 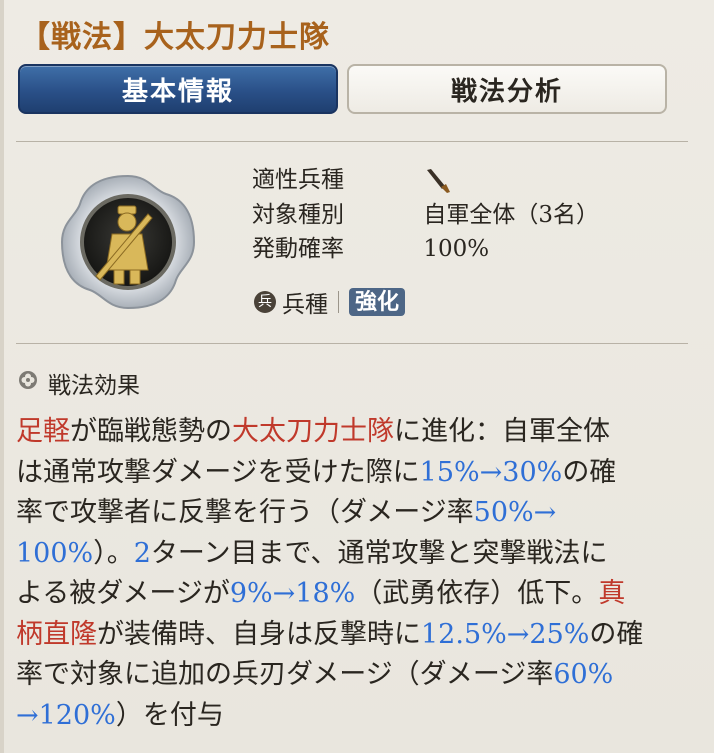 What do you see at coordinates (218, 472) in the screenshot?
I see `effect-text: は通常攻撃ダメージを受けた際に` at bounding box center [218, 472].